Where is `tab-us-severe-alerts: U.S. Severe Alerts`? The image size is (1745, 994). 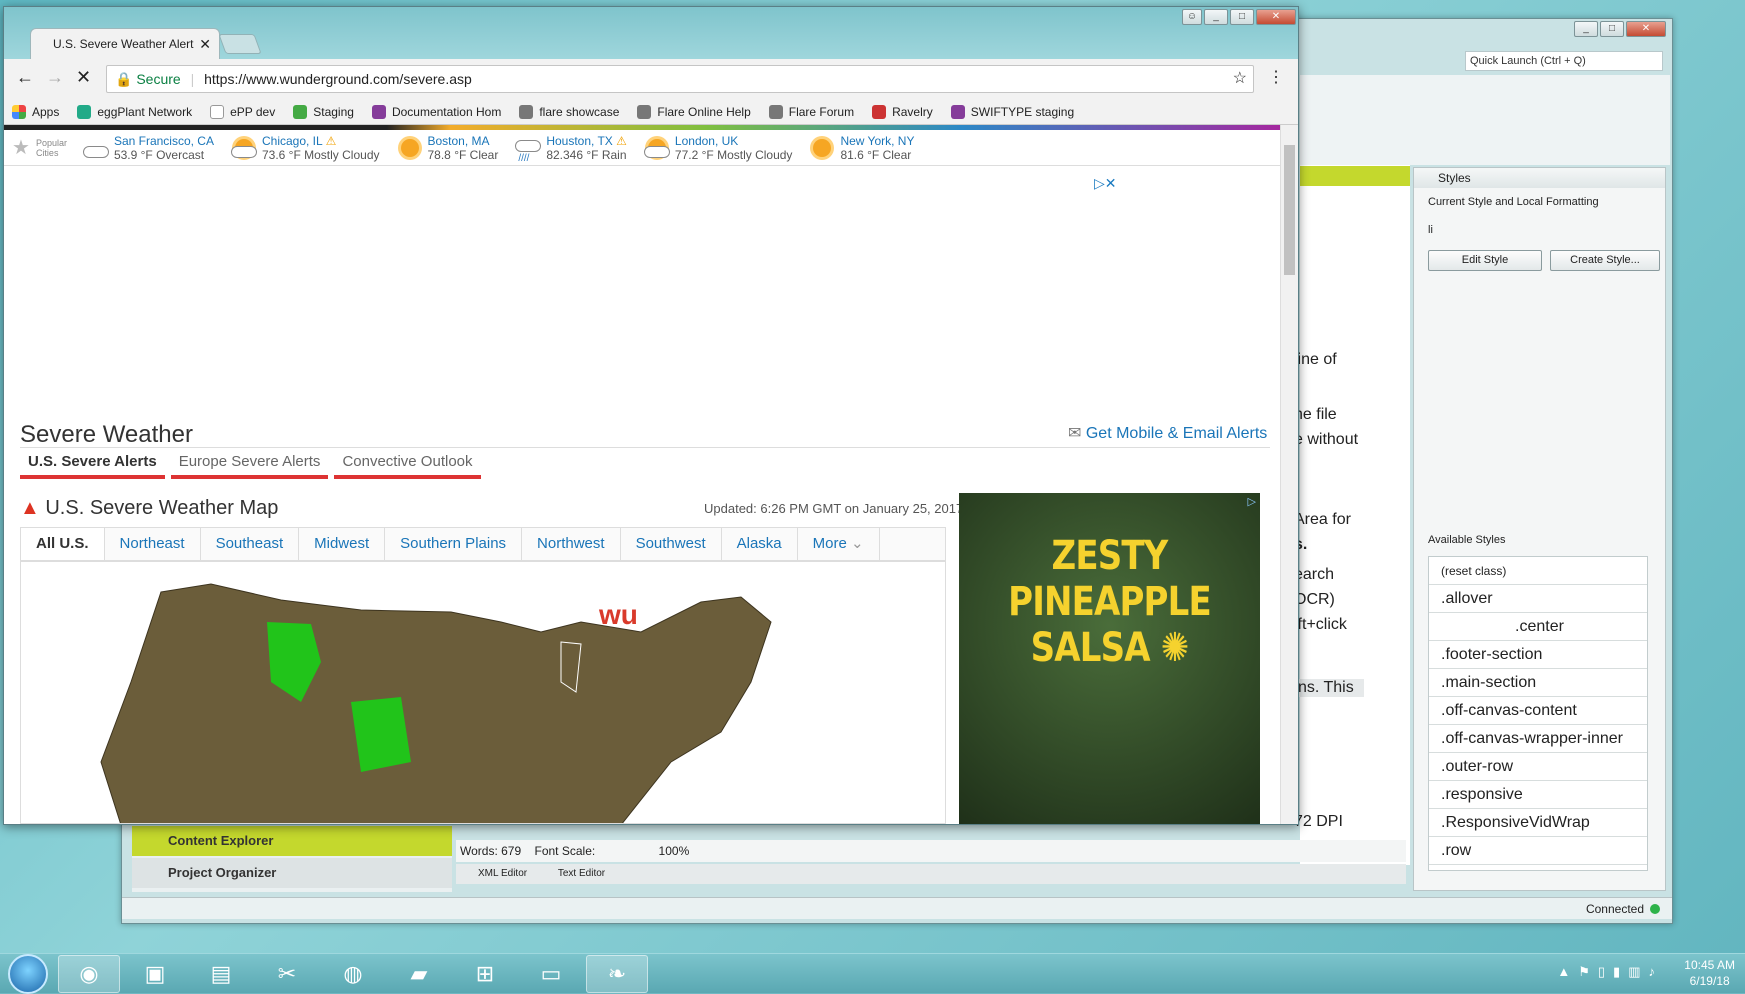 tab-us-severe-alerts: U.S. Severe Alerts is located at coordinates (92, 463).